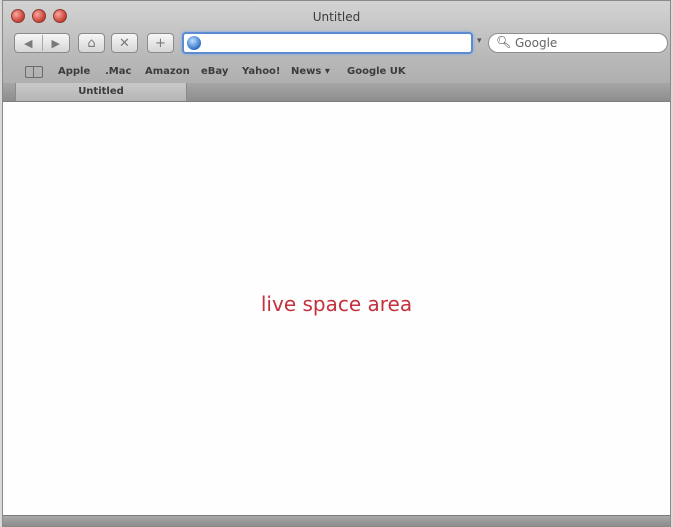 This screenshot has height=527, width=673. Describe the element at coordinates (56, 43) in the screenshot. I see `forward-arrow-icon: ▶` at that location.